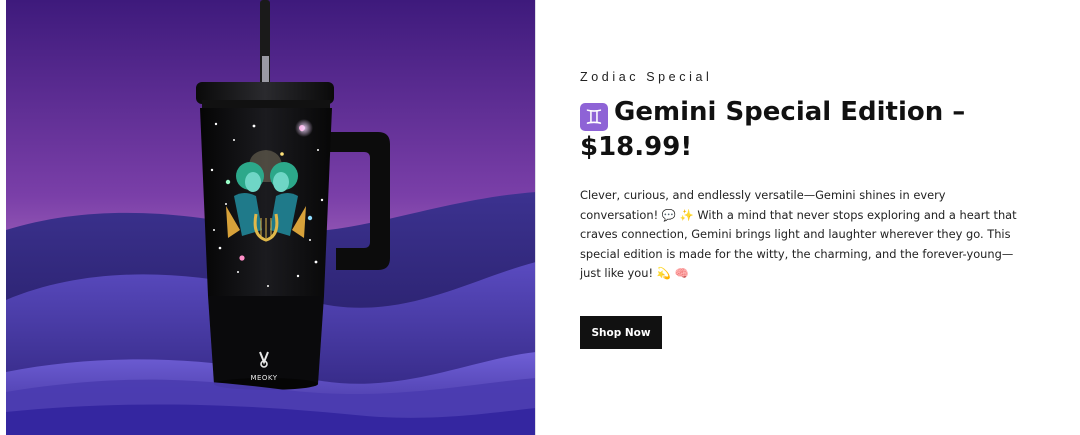 The height and width of the screenshot is (435, 1080). I want to click on product-title: ♊ Gemini Special Edition – $18.99!, so click(790, 129).